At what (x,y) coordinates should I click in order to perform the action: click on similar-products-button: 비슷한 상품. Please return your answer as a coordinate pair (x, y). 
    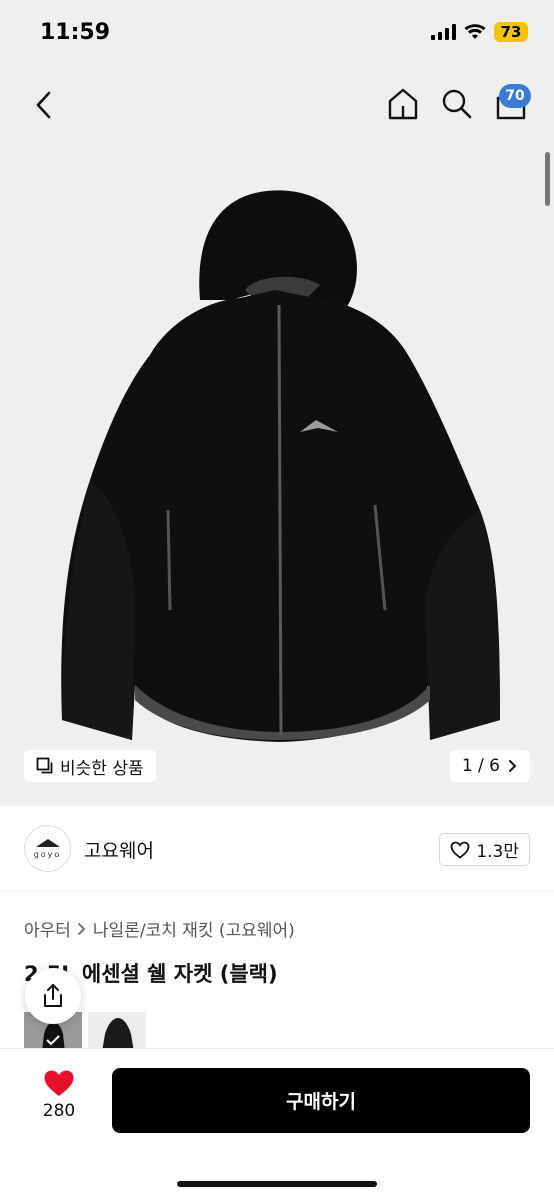
    Looking at the image, I should click on (90, 766).